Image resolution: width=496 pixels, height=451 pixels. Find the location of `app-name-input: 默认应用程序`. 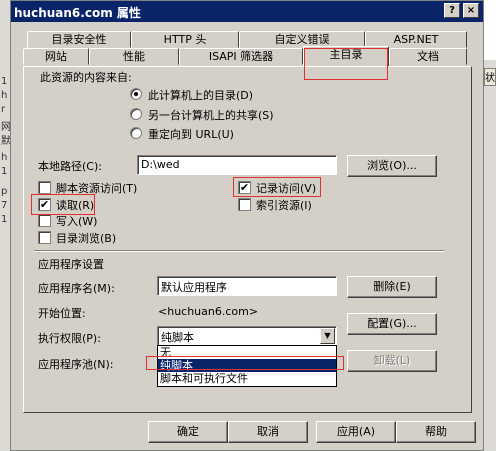

app-name-input: 默认应用程序 is located at coordinates (247, 286).